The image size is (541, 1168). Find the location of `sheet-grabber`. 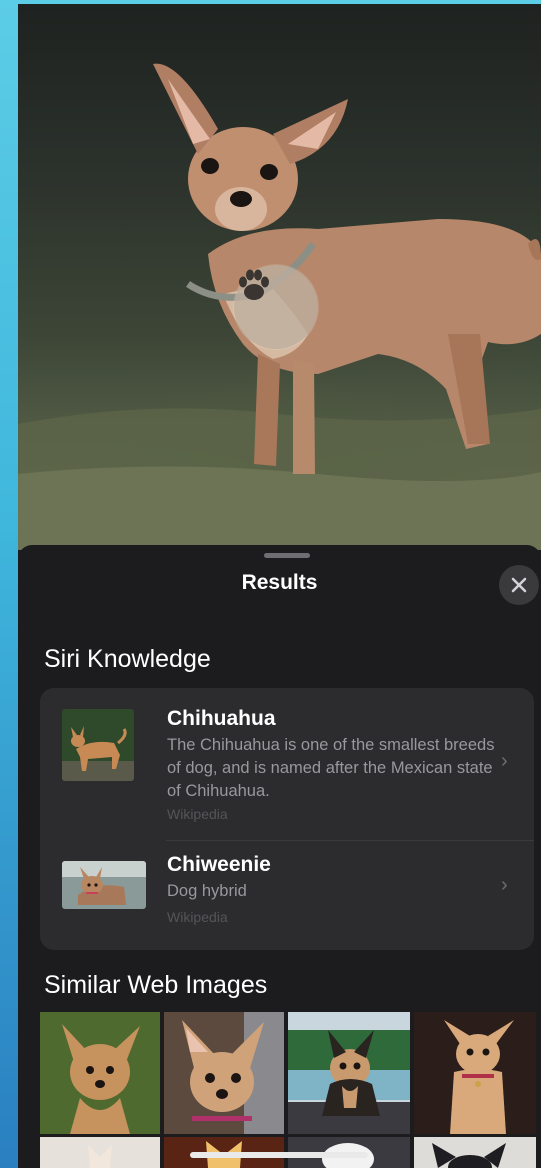

sheet-grabber is located at coordinates (287, 555).